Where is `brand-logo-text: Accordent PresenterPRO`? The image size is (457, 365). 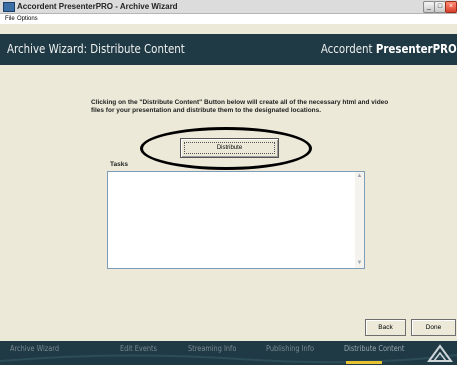
brand-logo-text: Accordent PresenterPRO is located at coordinates (389, 49).